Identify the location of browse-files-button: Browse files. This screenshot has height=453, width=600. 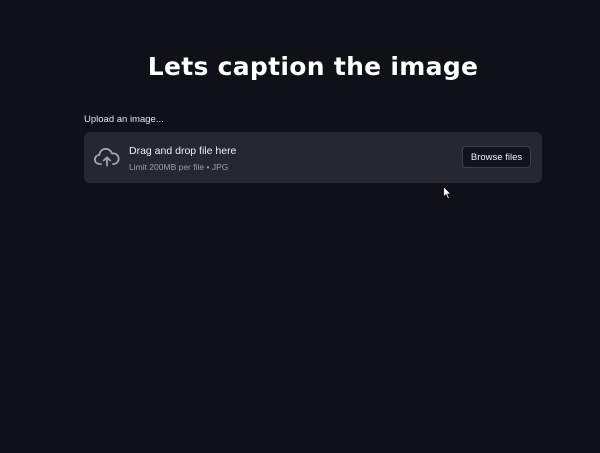
(496, 157).